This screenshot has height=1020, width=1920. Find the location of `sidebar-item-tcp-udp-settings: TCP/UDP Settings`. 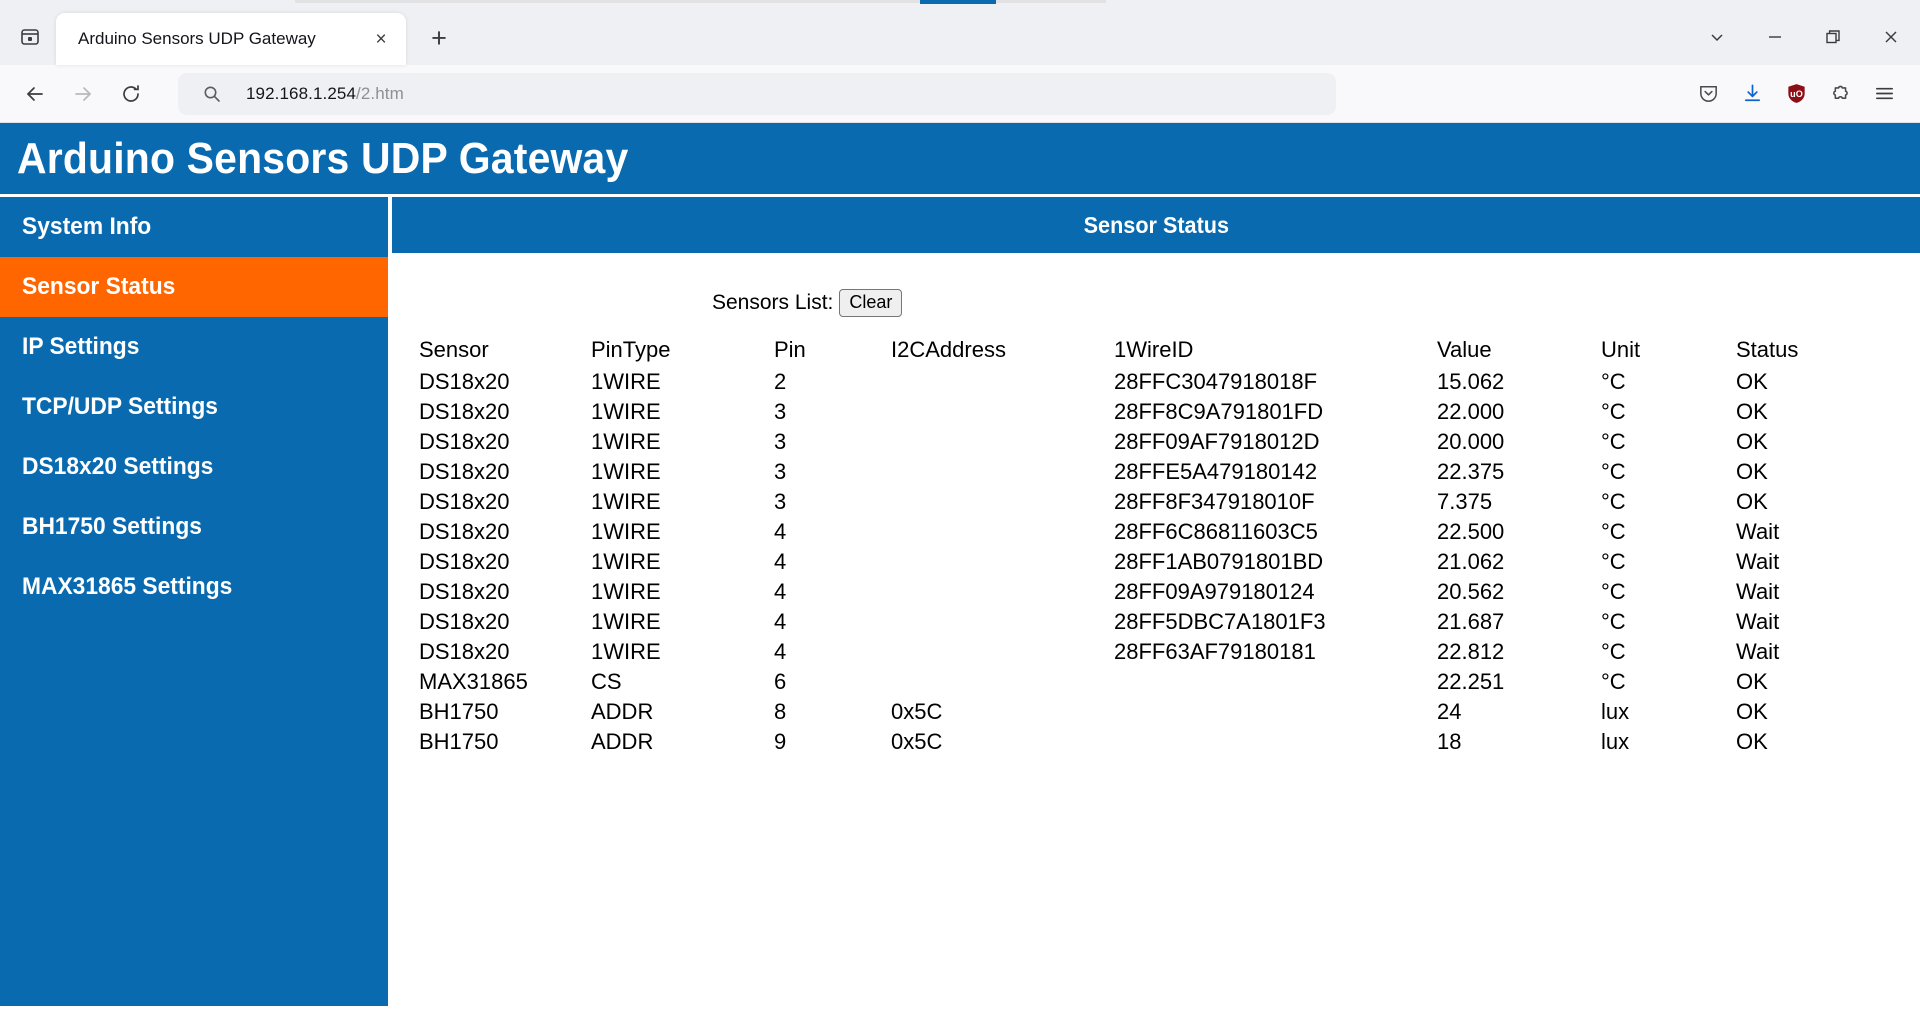

sidebar-item-tcp-udp-settings: TCP/UDP Settings is located at coordinates (194, 407).